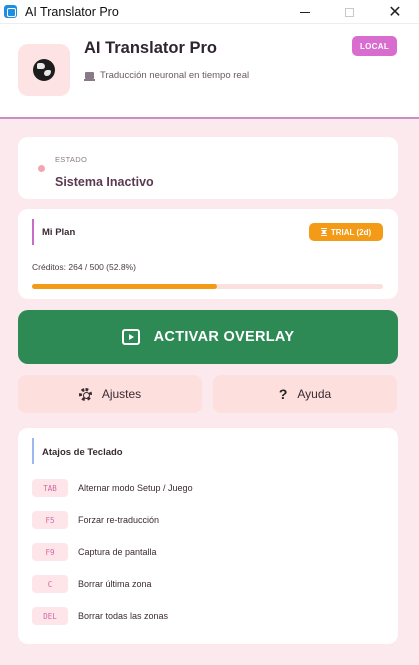  I want to click on activate-overlay-label: ACTIVAR OVERLAY, so click(224, 337).